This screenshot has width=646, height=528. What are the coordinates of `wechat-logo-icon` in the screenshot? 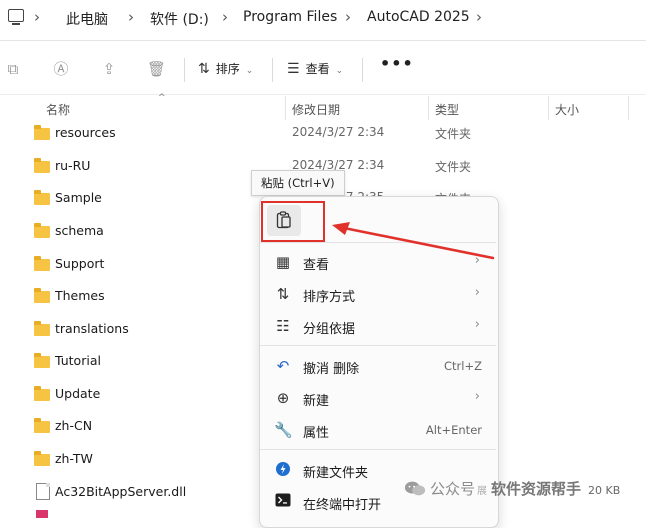 It's located at (415, 488).